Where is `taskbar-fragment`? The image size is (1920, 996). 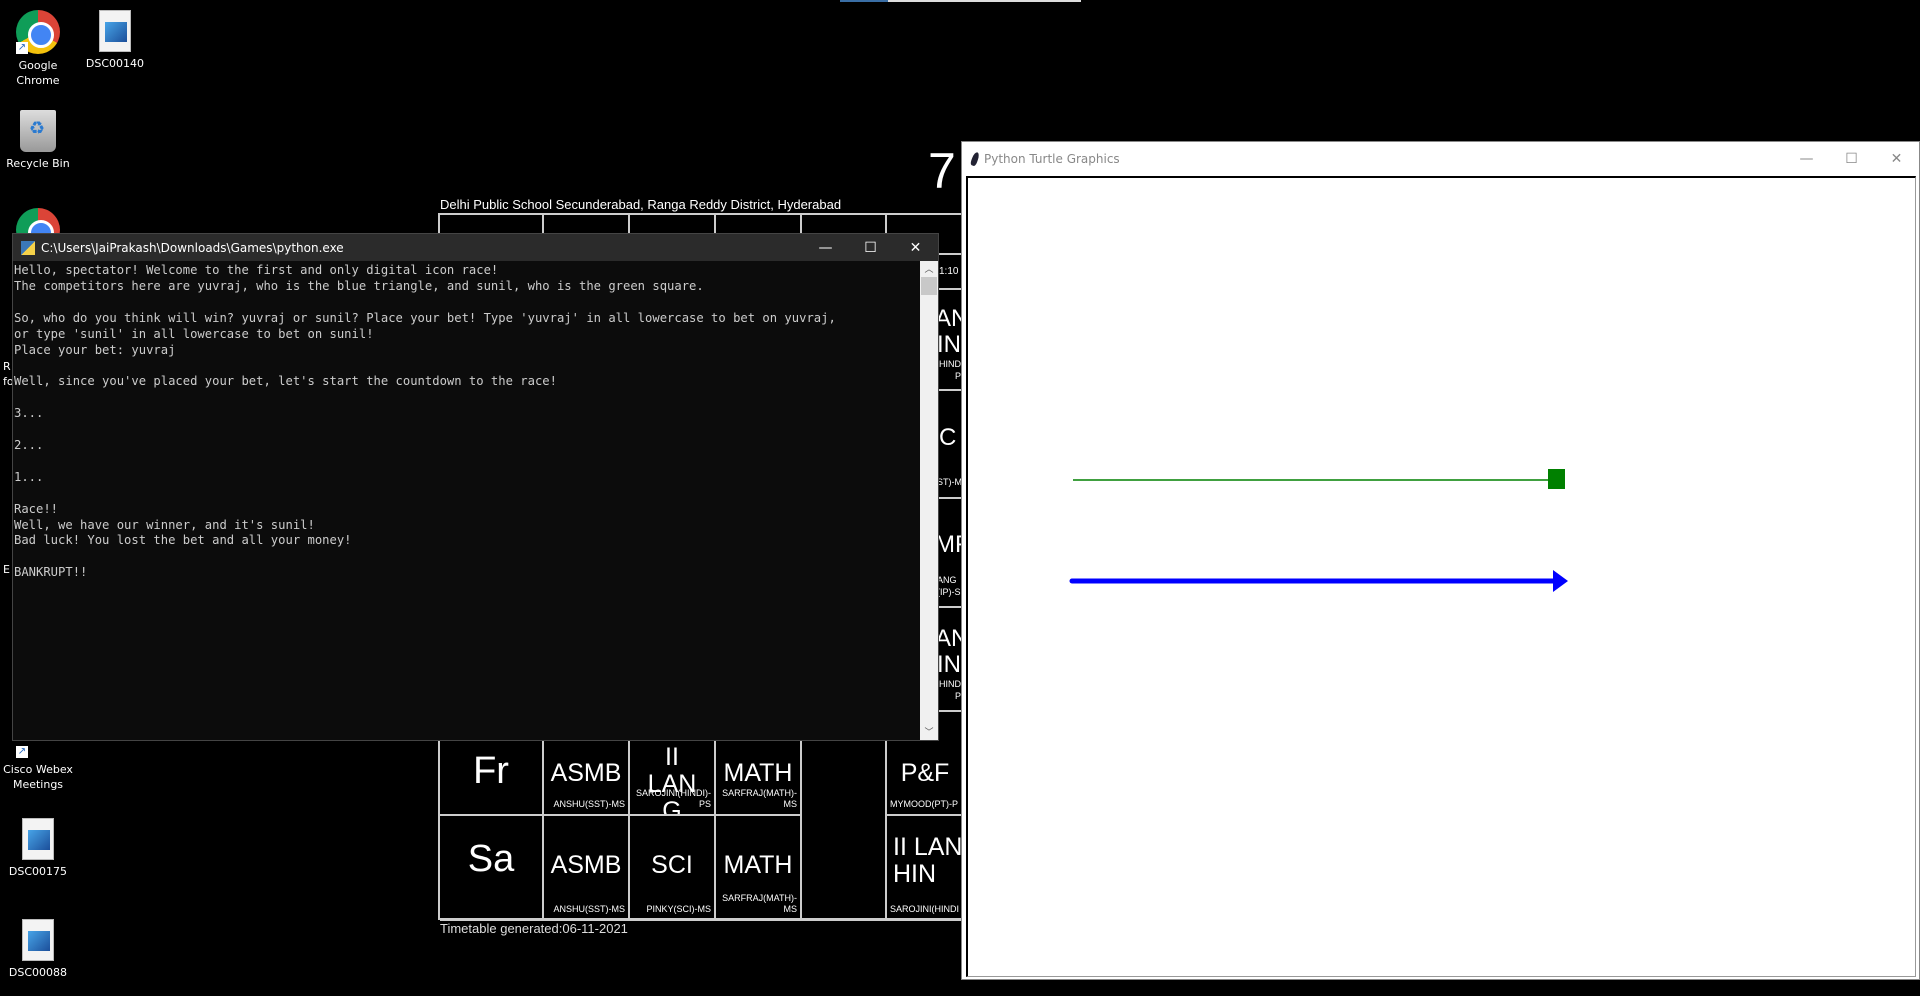 taskbar-fragment is located at coordinates (960, 1).